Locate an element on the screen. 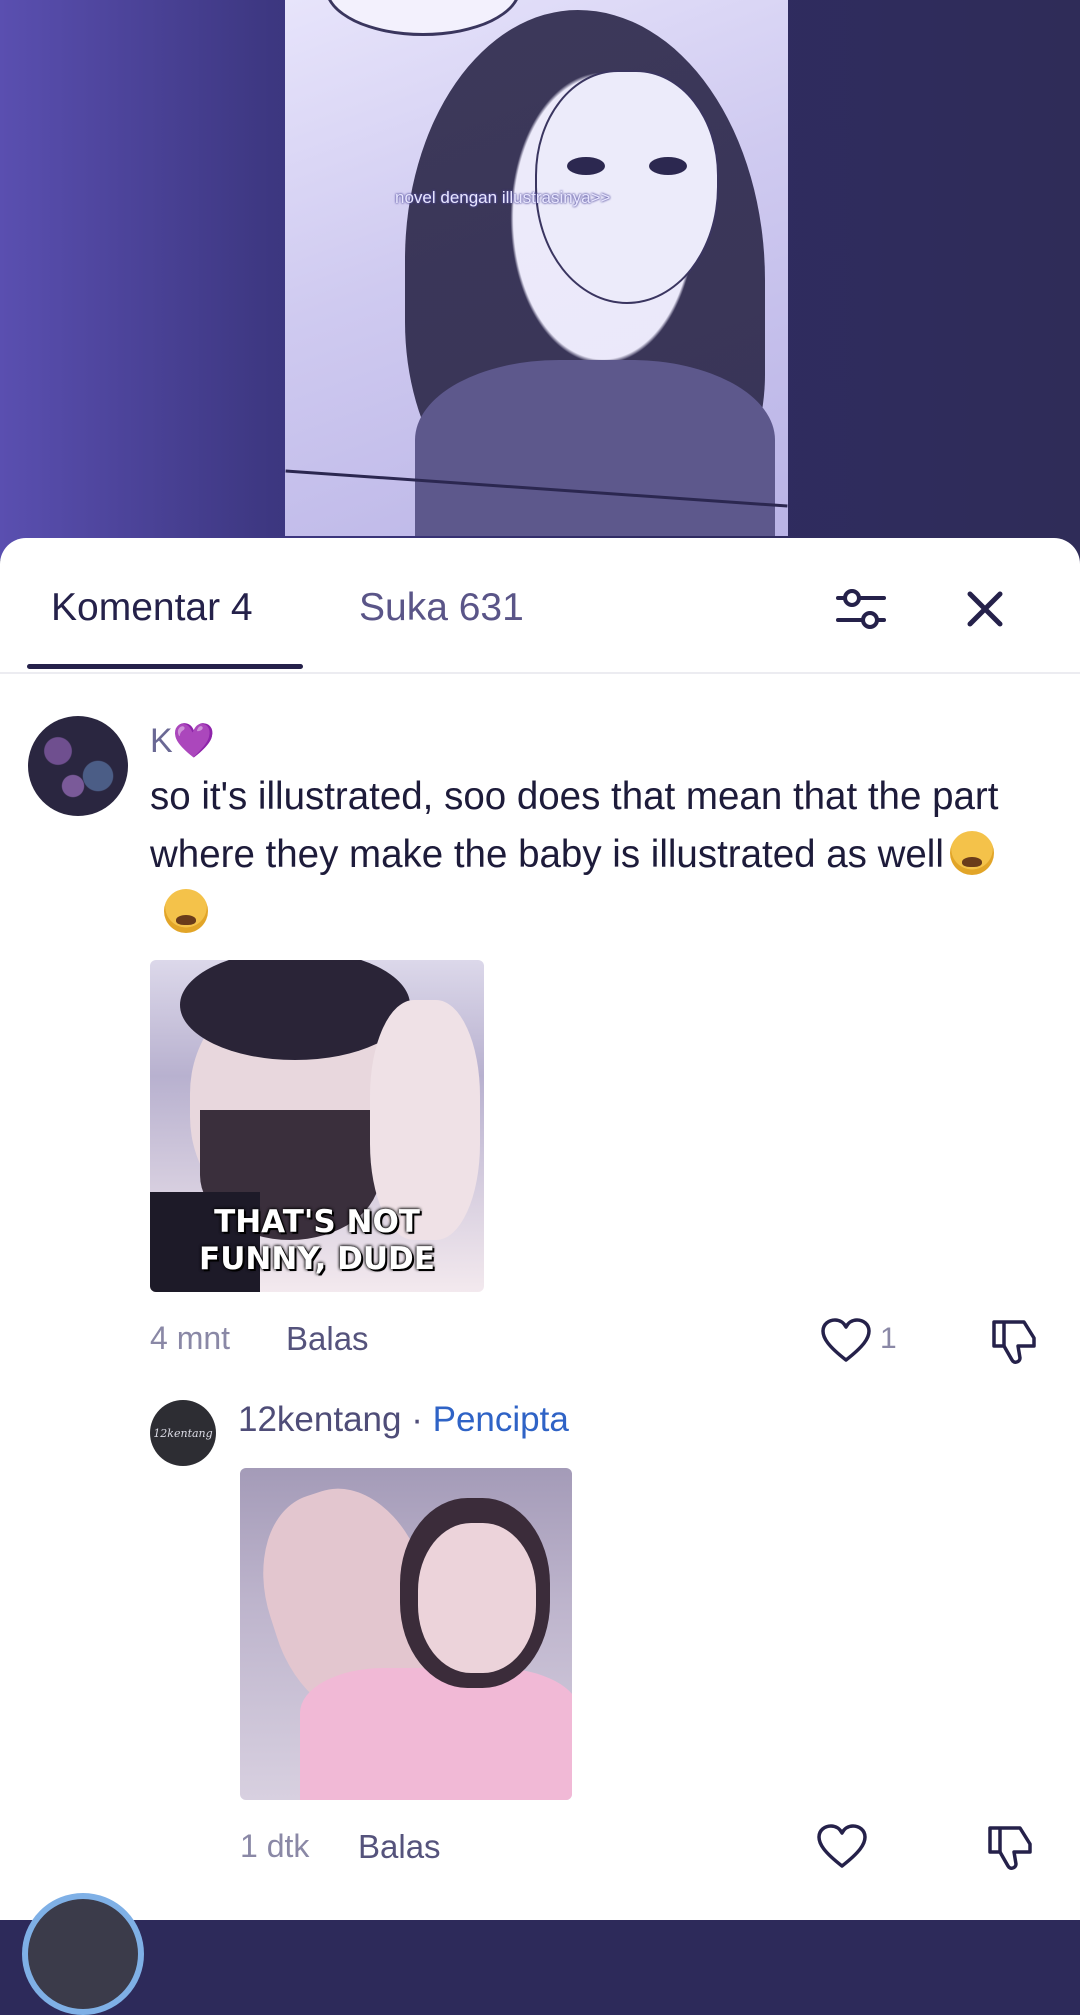 The image size is (1080, 2015). comment-timestamp: 4 mnt is located at coordinates (190, 1338).